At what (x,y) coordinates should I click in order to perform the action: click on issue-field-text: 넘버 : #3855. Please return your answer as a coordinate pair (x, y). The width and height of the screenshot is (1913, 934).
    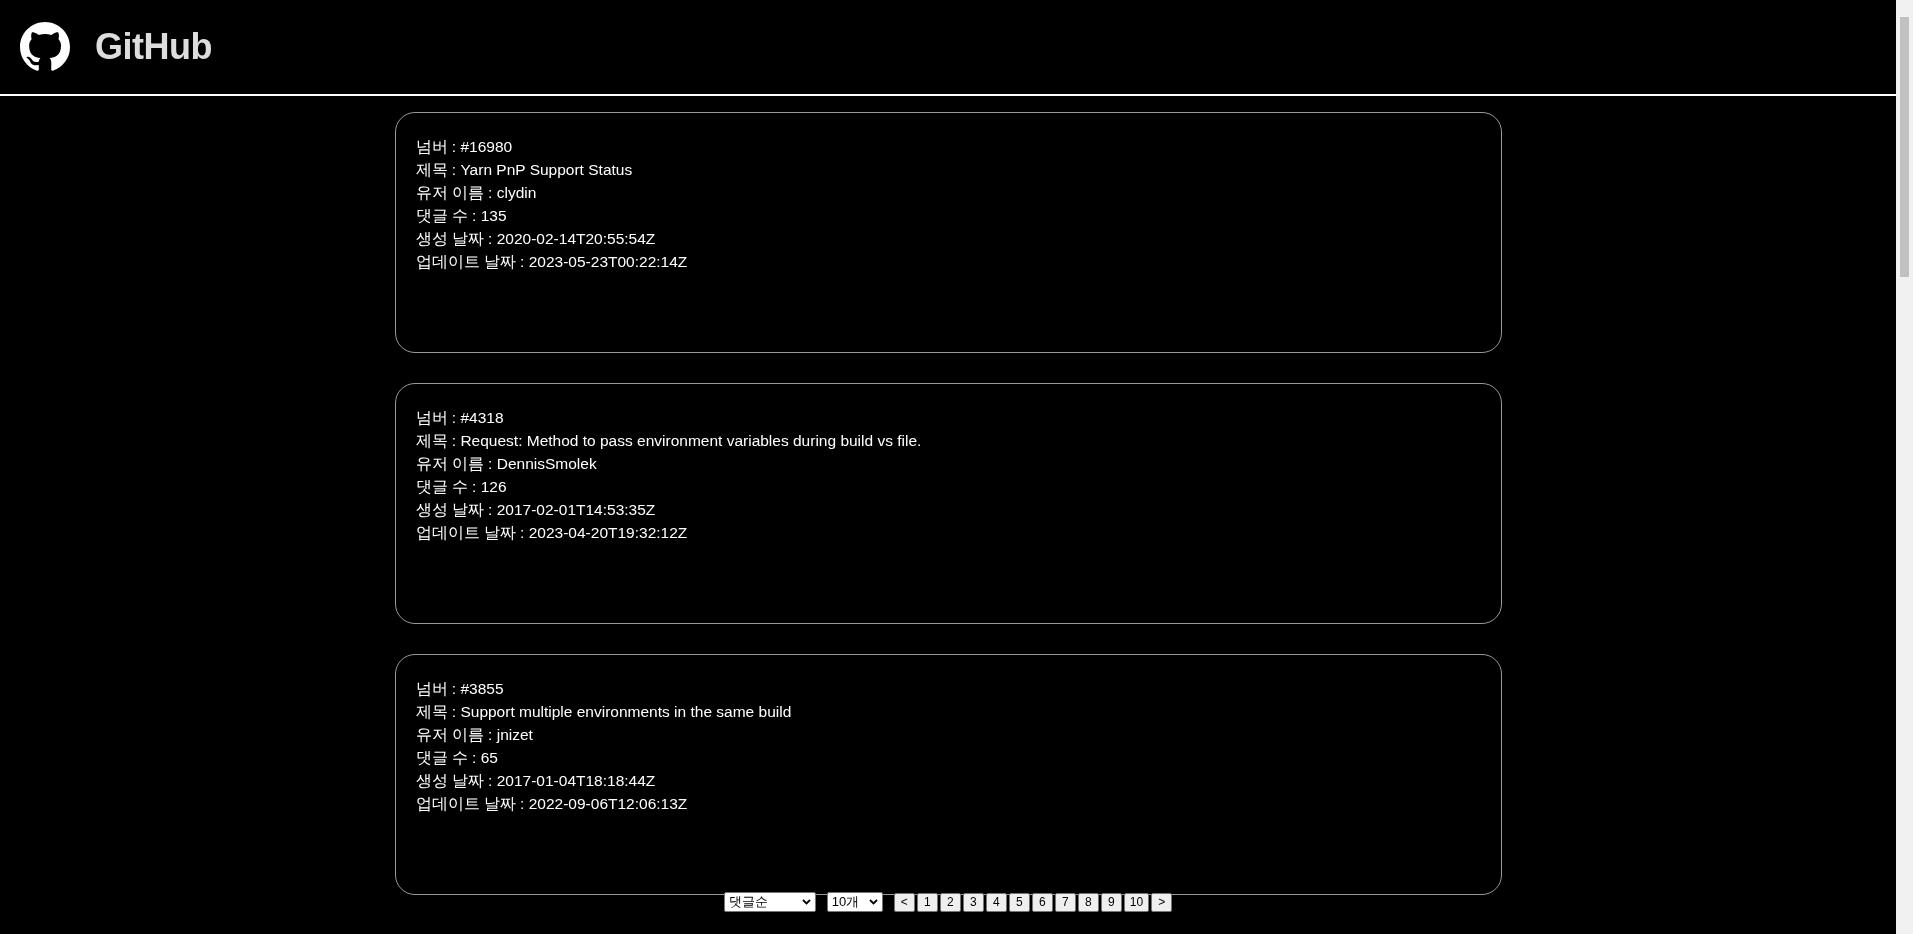
    Looking at the image, I should click on (459, 689).